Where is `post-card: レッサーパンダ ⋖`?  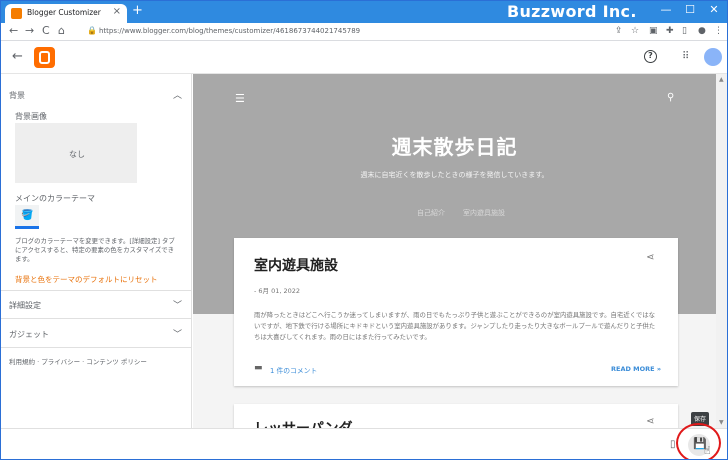
post-card: レッサーパンダ ⋖ is located at coordinates (456, 416).